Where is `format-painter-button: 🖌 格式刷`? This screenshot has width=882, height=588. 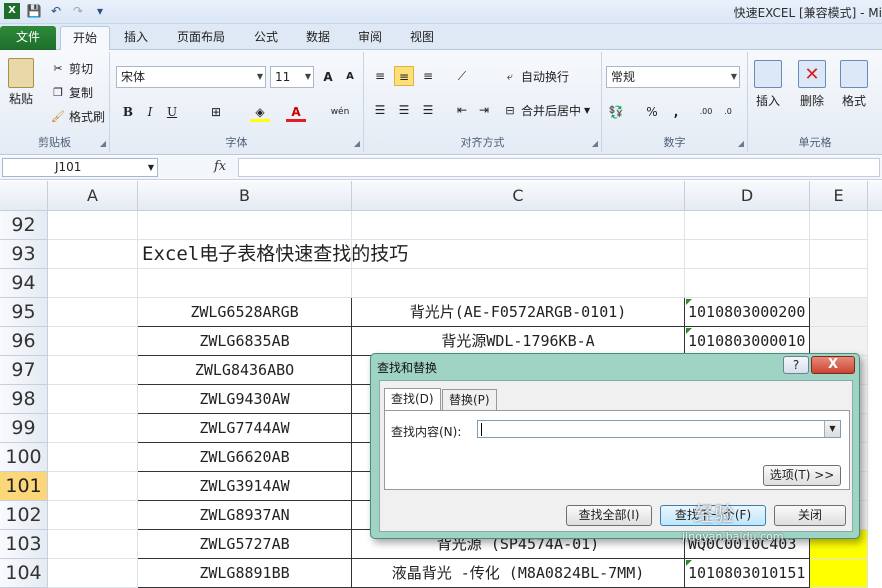 format-painter-button: 🖌 格式刷 is located at coordinates (77, 116).